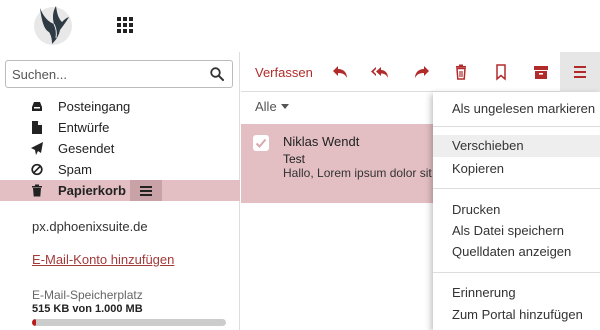 Image resolution: width=600 pixels, height=330 pixels. What do you see at coordinates (34, 322) in the screenshot?
I see `quota-fill` at bounding box center [34, 322].